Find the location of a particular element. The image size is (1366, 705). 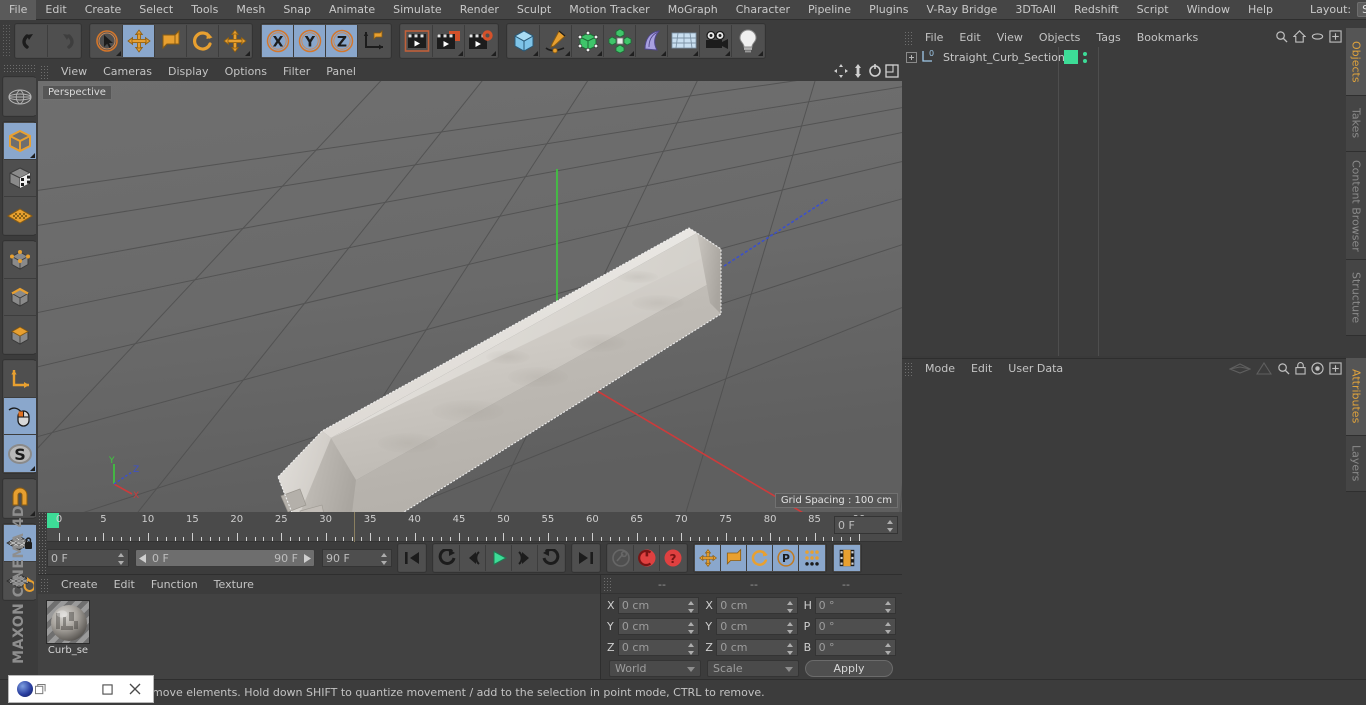

menu-item-sculpt: Sculpt is located at coordinates (534, 10).